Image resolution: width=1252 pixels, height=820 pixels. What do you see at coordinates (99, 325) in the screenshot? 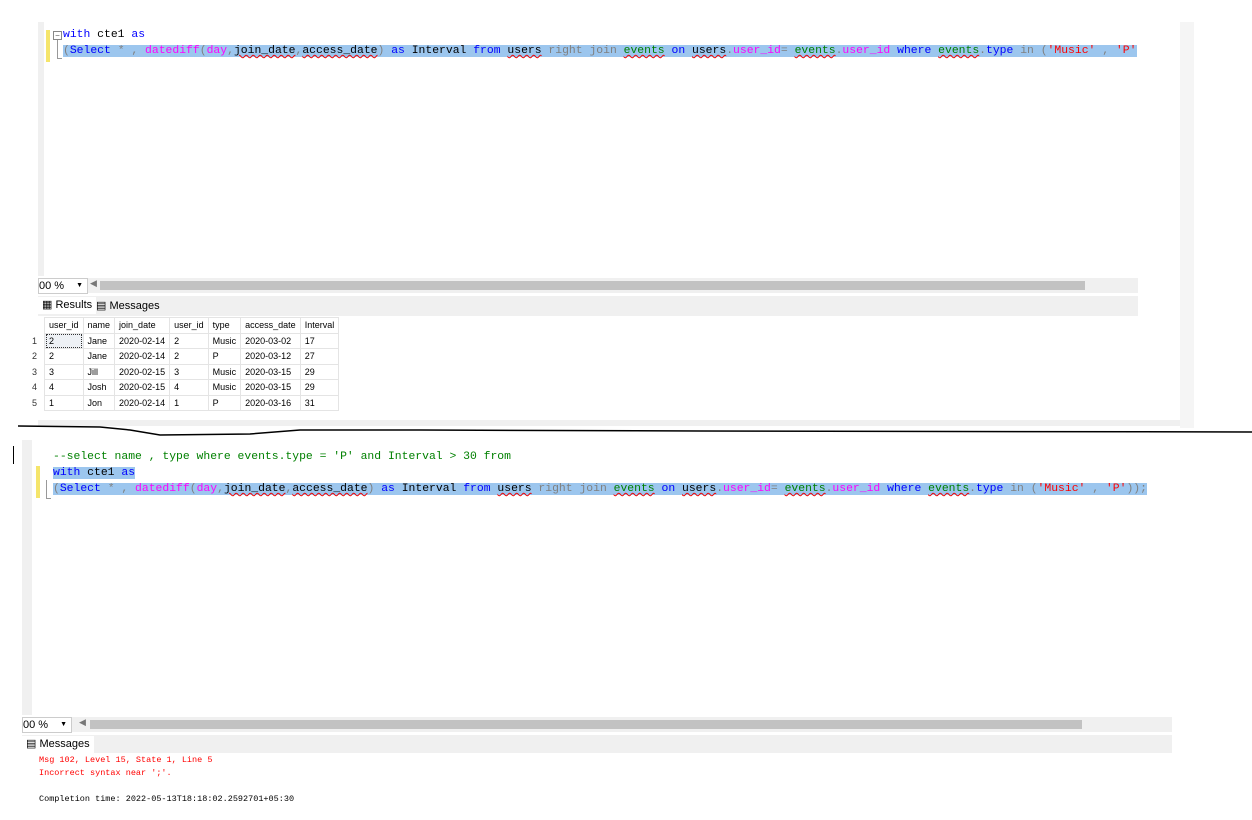
I see `column-header: name` at bounding box center [99, 325].